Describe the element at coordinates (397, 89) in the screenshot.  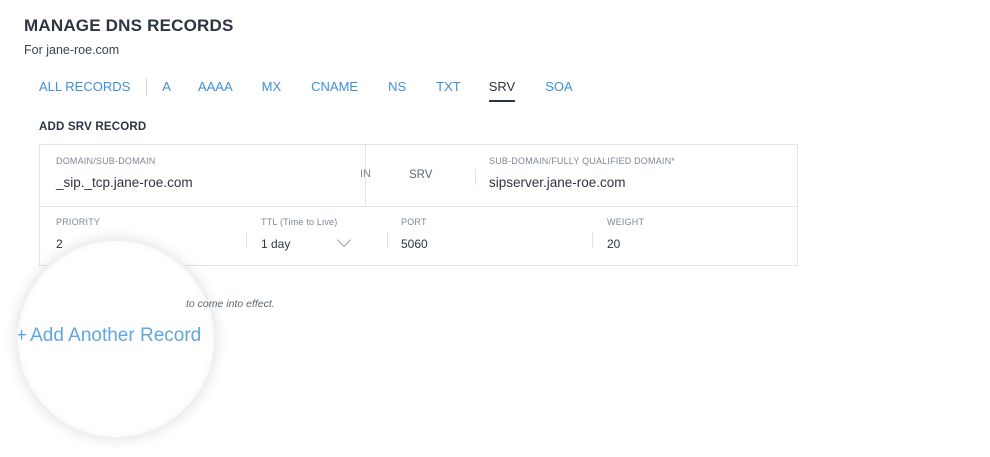
I see `tab-ns: NS` at that location.